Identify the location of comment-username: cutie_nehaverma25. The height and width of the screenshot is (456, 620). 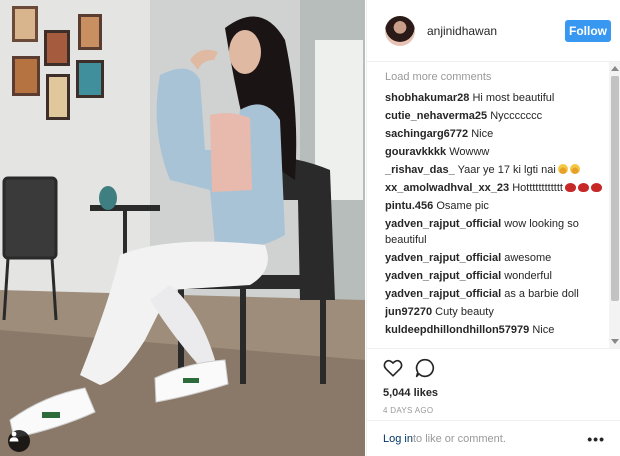
(436, 116).